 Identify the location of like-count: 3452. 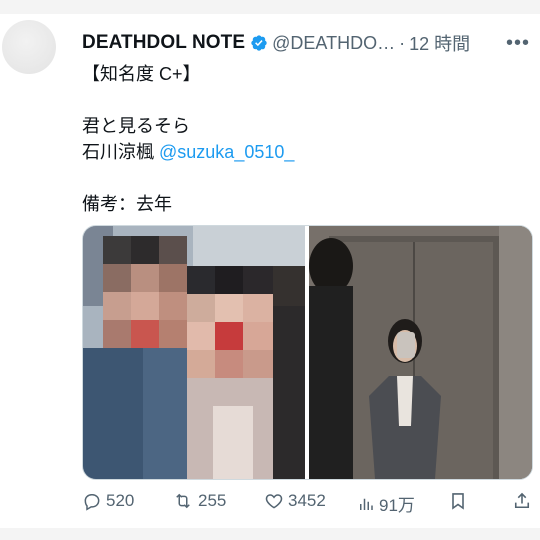
(307, 500).